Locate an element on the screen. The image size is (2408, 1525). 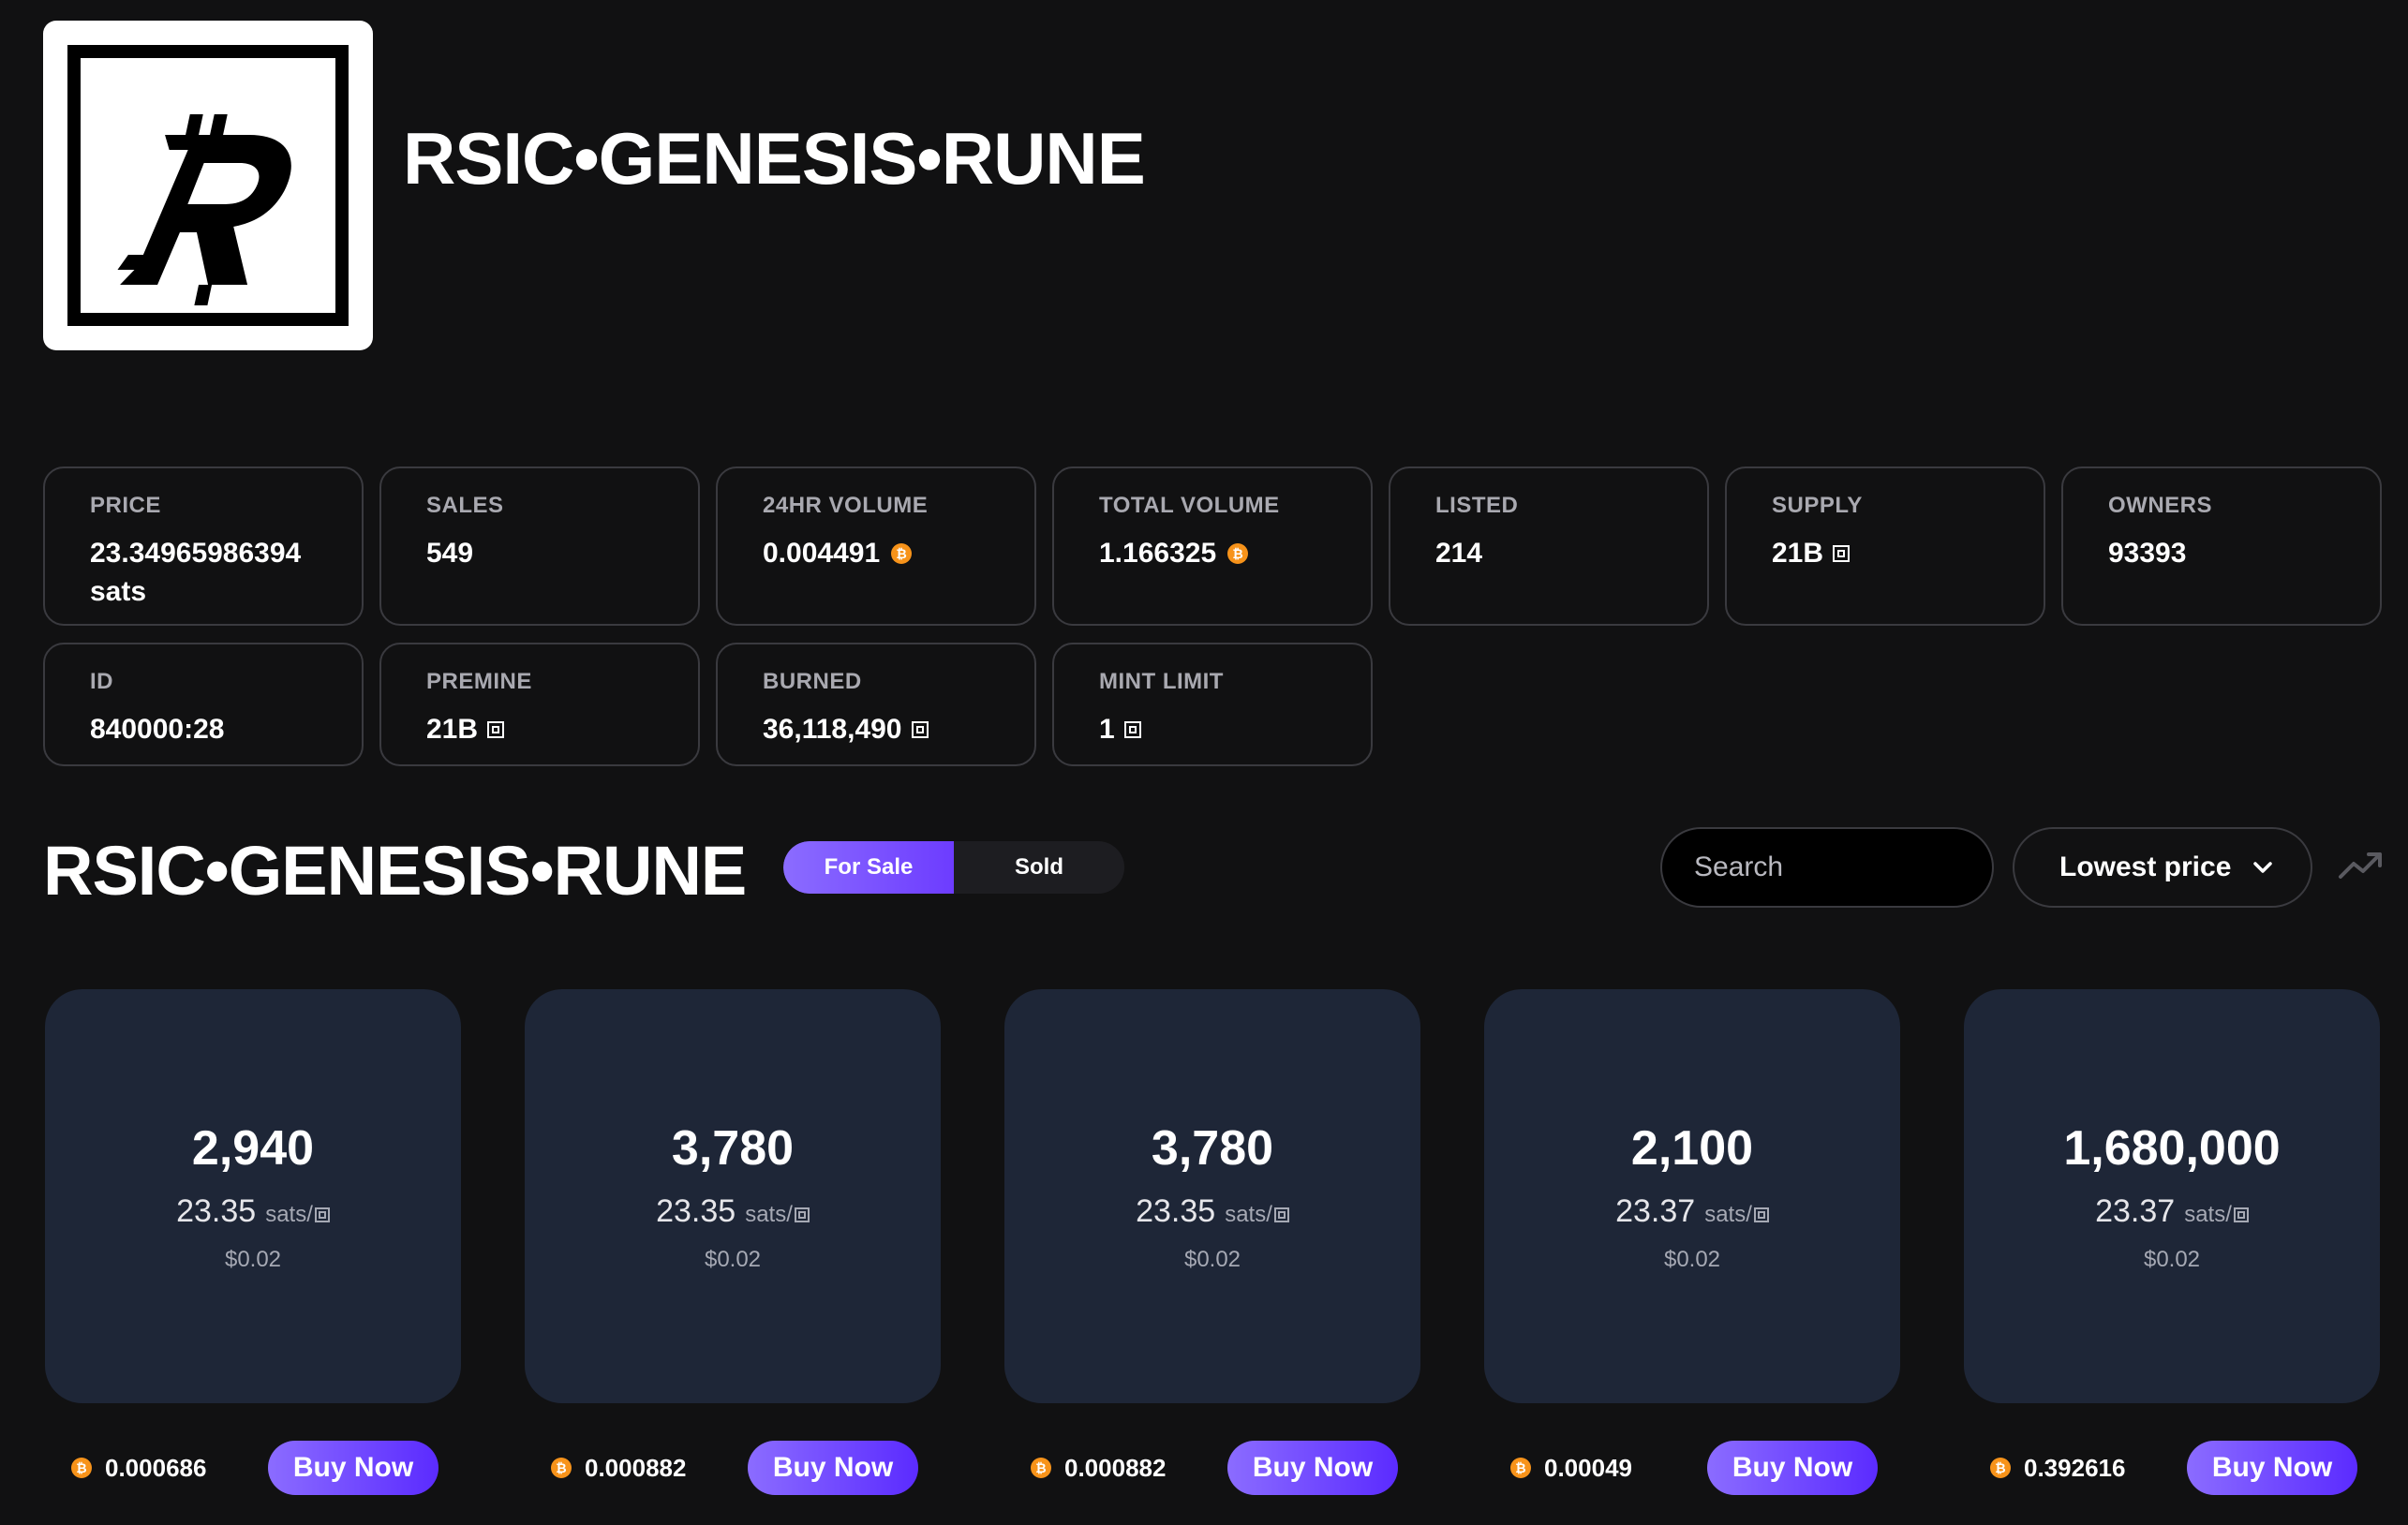
sort-dropdown: Lowest price is located at coordinates (2162, 868).